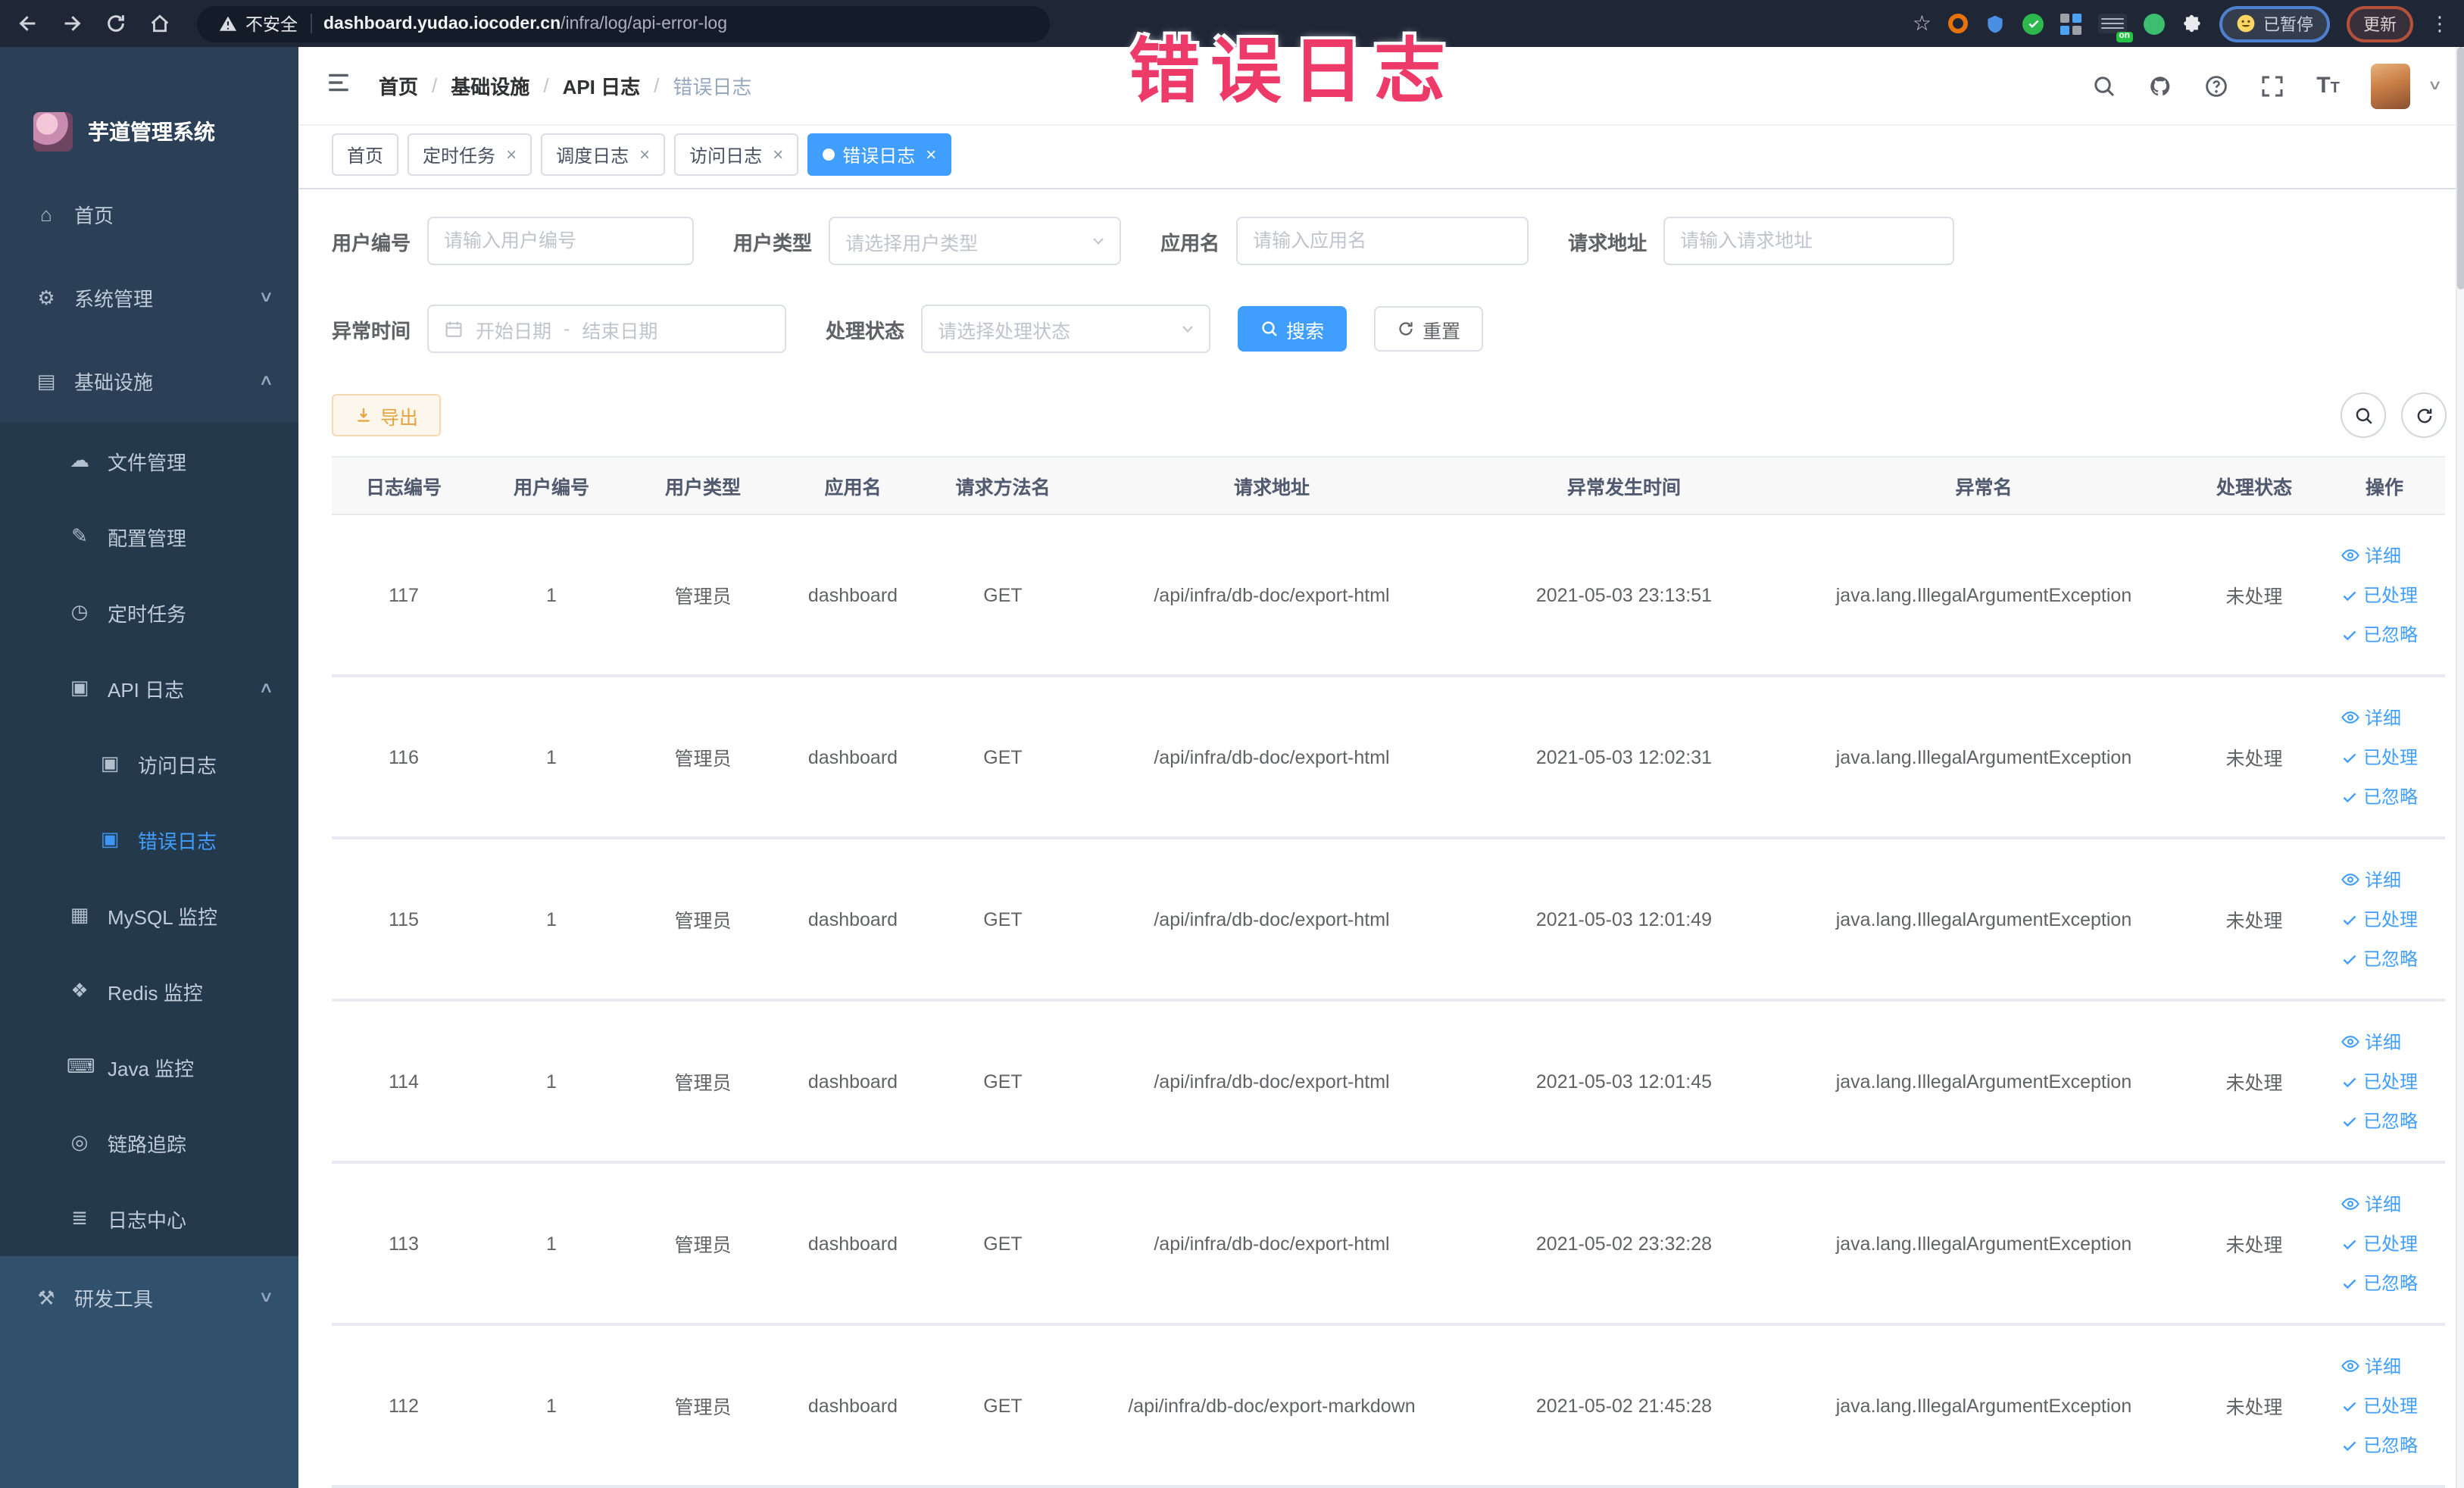 This screenshot has height=1488, width=2464. I want to click on app-name-input, so click(1382, 241).